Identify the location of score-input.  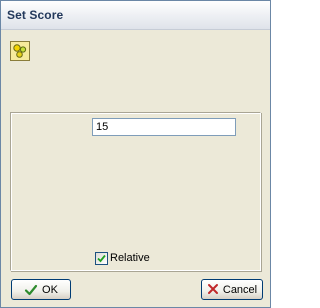
(164, 127).